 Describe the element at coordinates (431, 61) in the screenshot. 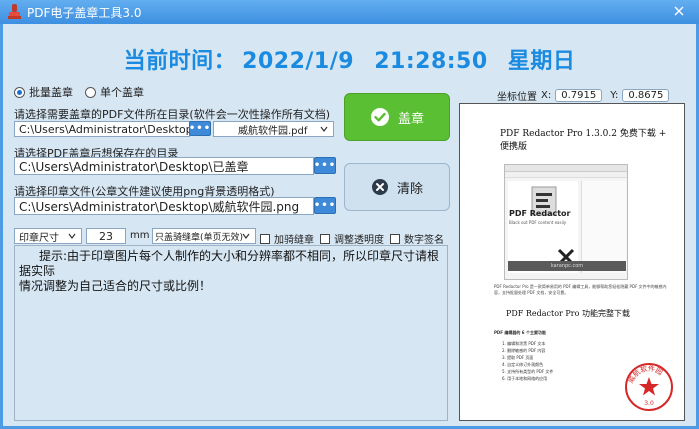

I see `time-value: 21:28:50` at that location.